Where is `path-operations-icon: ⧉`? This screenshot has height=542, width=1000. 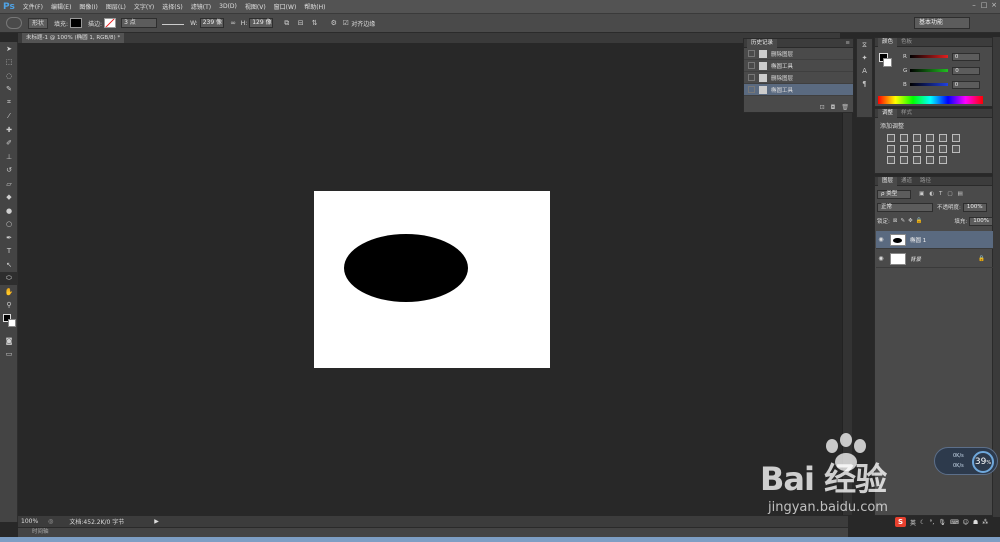 path-operations-icon: ⧉ is located at coordinates (286, 23).